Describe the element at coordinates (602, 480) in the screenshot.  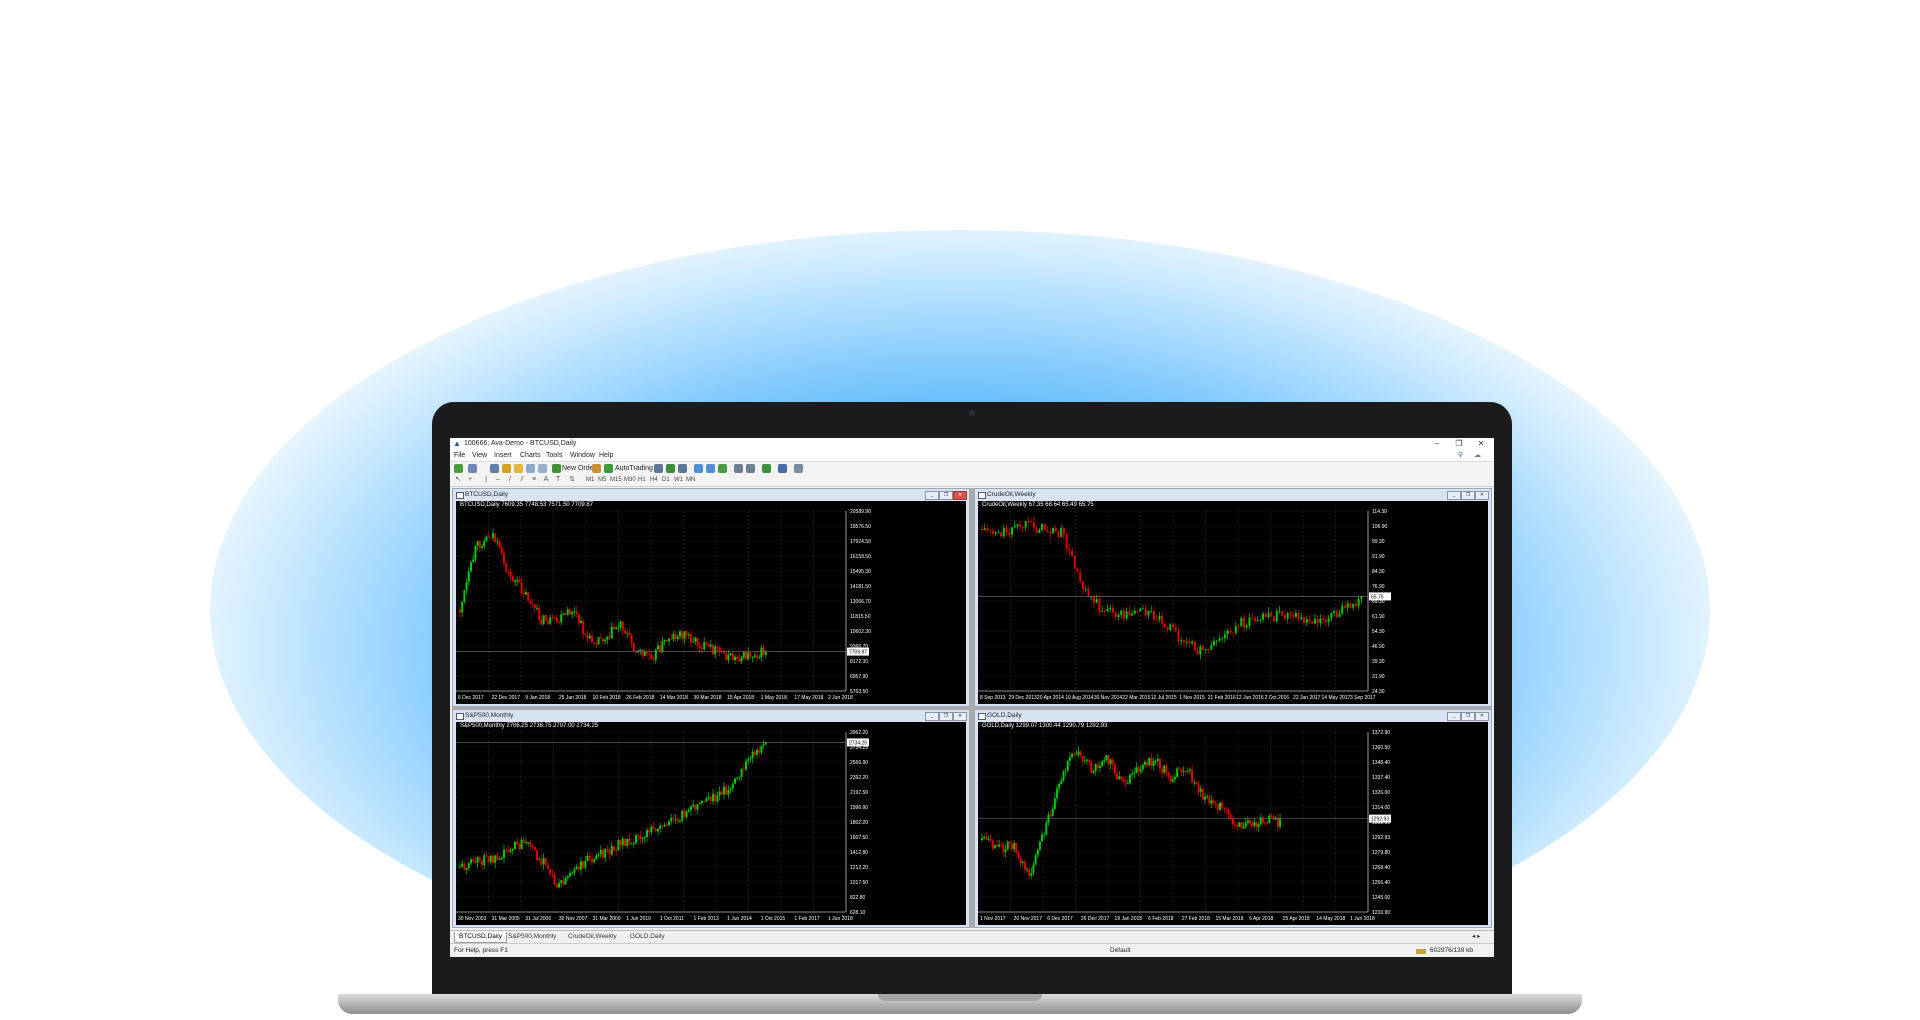
I see `timeframe-m5: M5` at that location.